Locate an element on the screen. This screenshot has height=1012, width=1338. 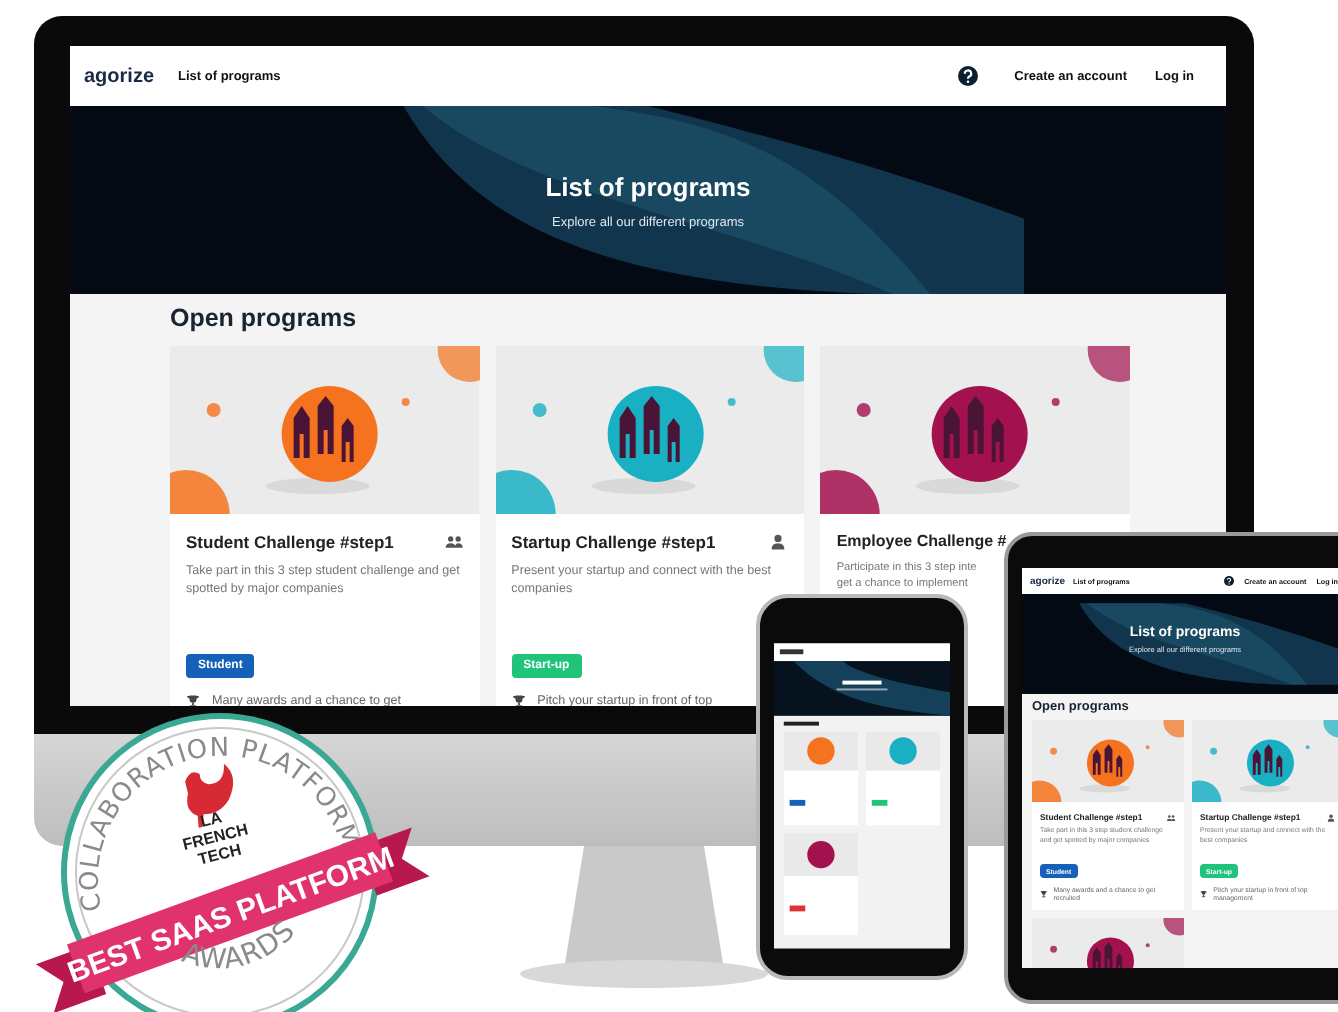
card-title: Employee Challenge # is located at coordinates (921, 541).